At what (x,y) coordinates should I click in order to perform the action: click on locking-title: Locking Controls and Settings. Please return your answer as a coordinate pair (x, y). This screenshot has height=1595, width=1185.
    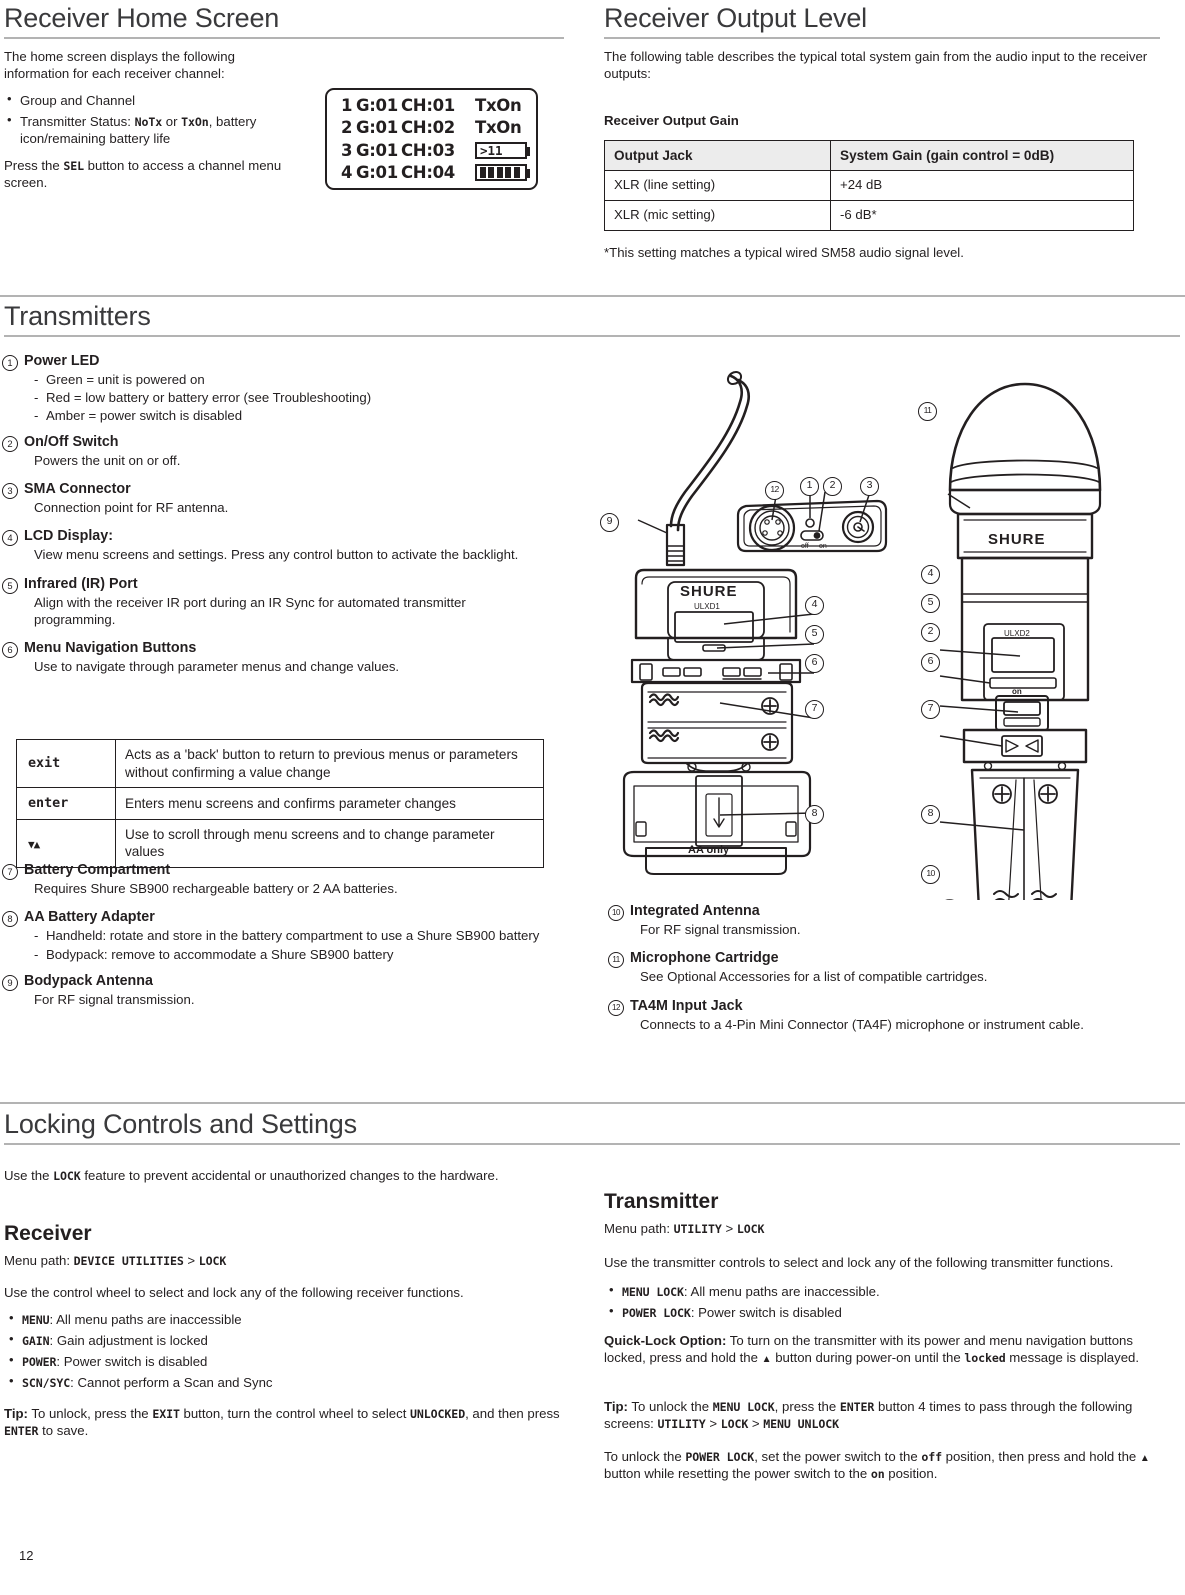
    Looking at the image, I should click on (592, 1128).